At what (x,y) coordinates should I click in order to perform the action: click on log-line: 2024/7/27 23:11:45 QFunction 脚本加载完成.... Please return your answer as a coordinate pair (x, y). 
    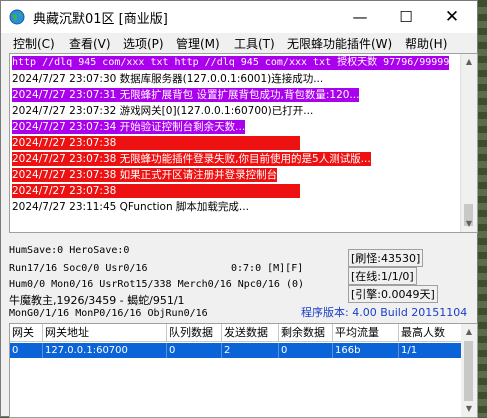
    Looking at the image, I should click on (130, 207).